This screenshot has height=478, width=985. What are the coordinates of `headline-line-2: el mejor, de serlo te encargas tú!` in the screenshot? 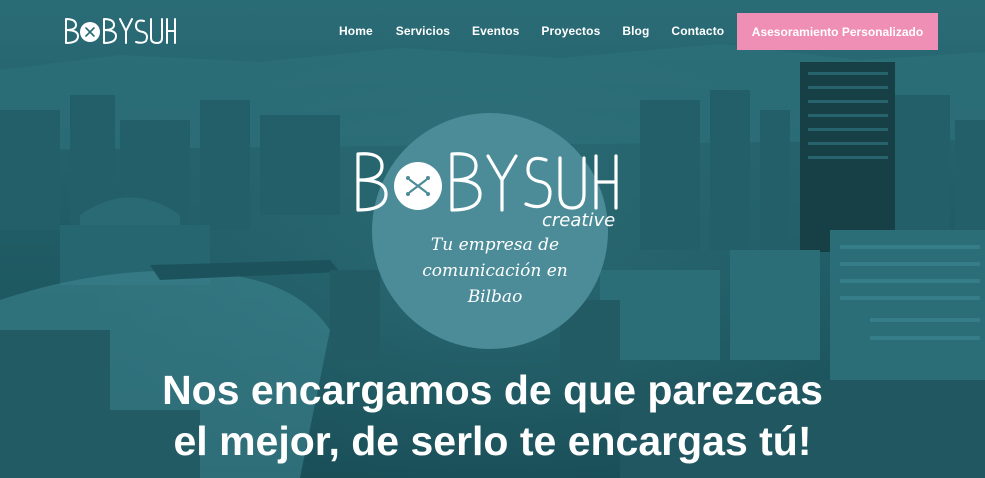 It's located at (492, 441).